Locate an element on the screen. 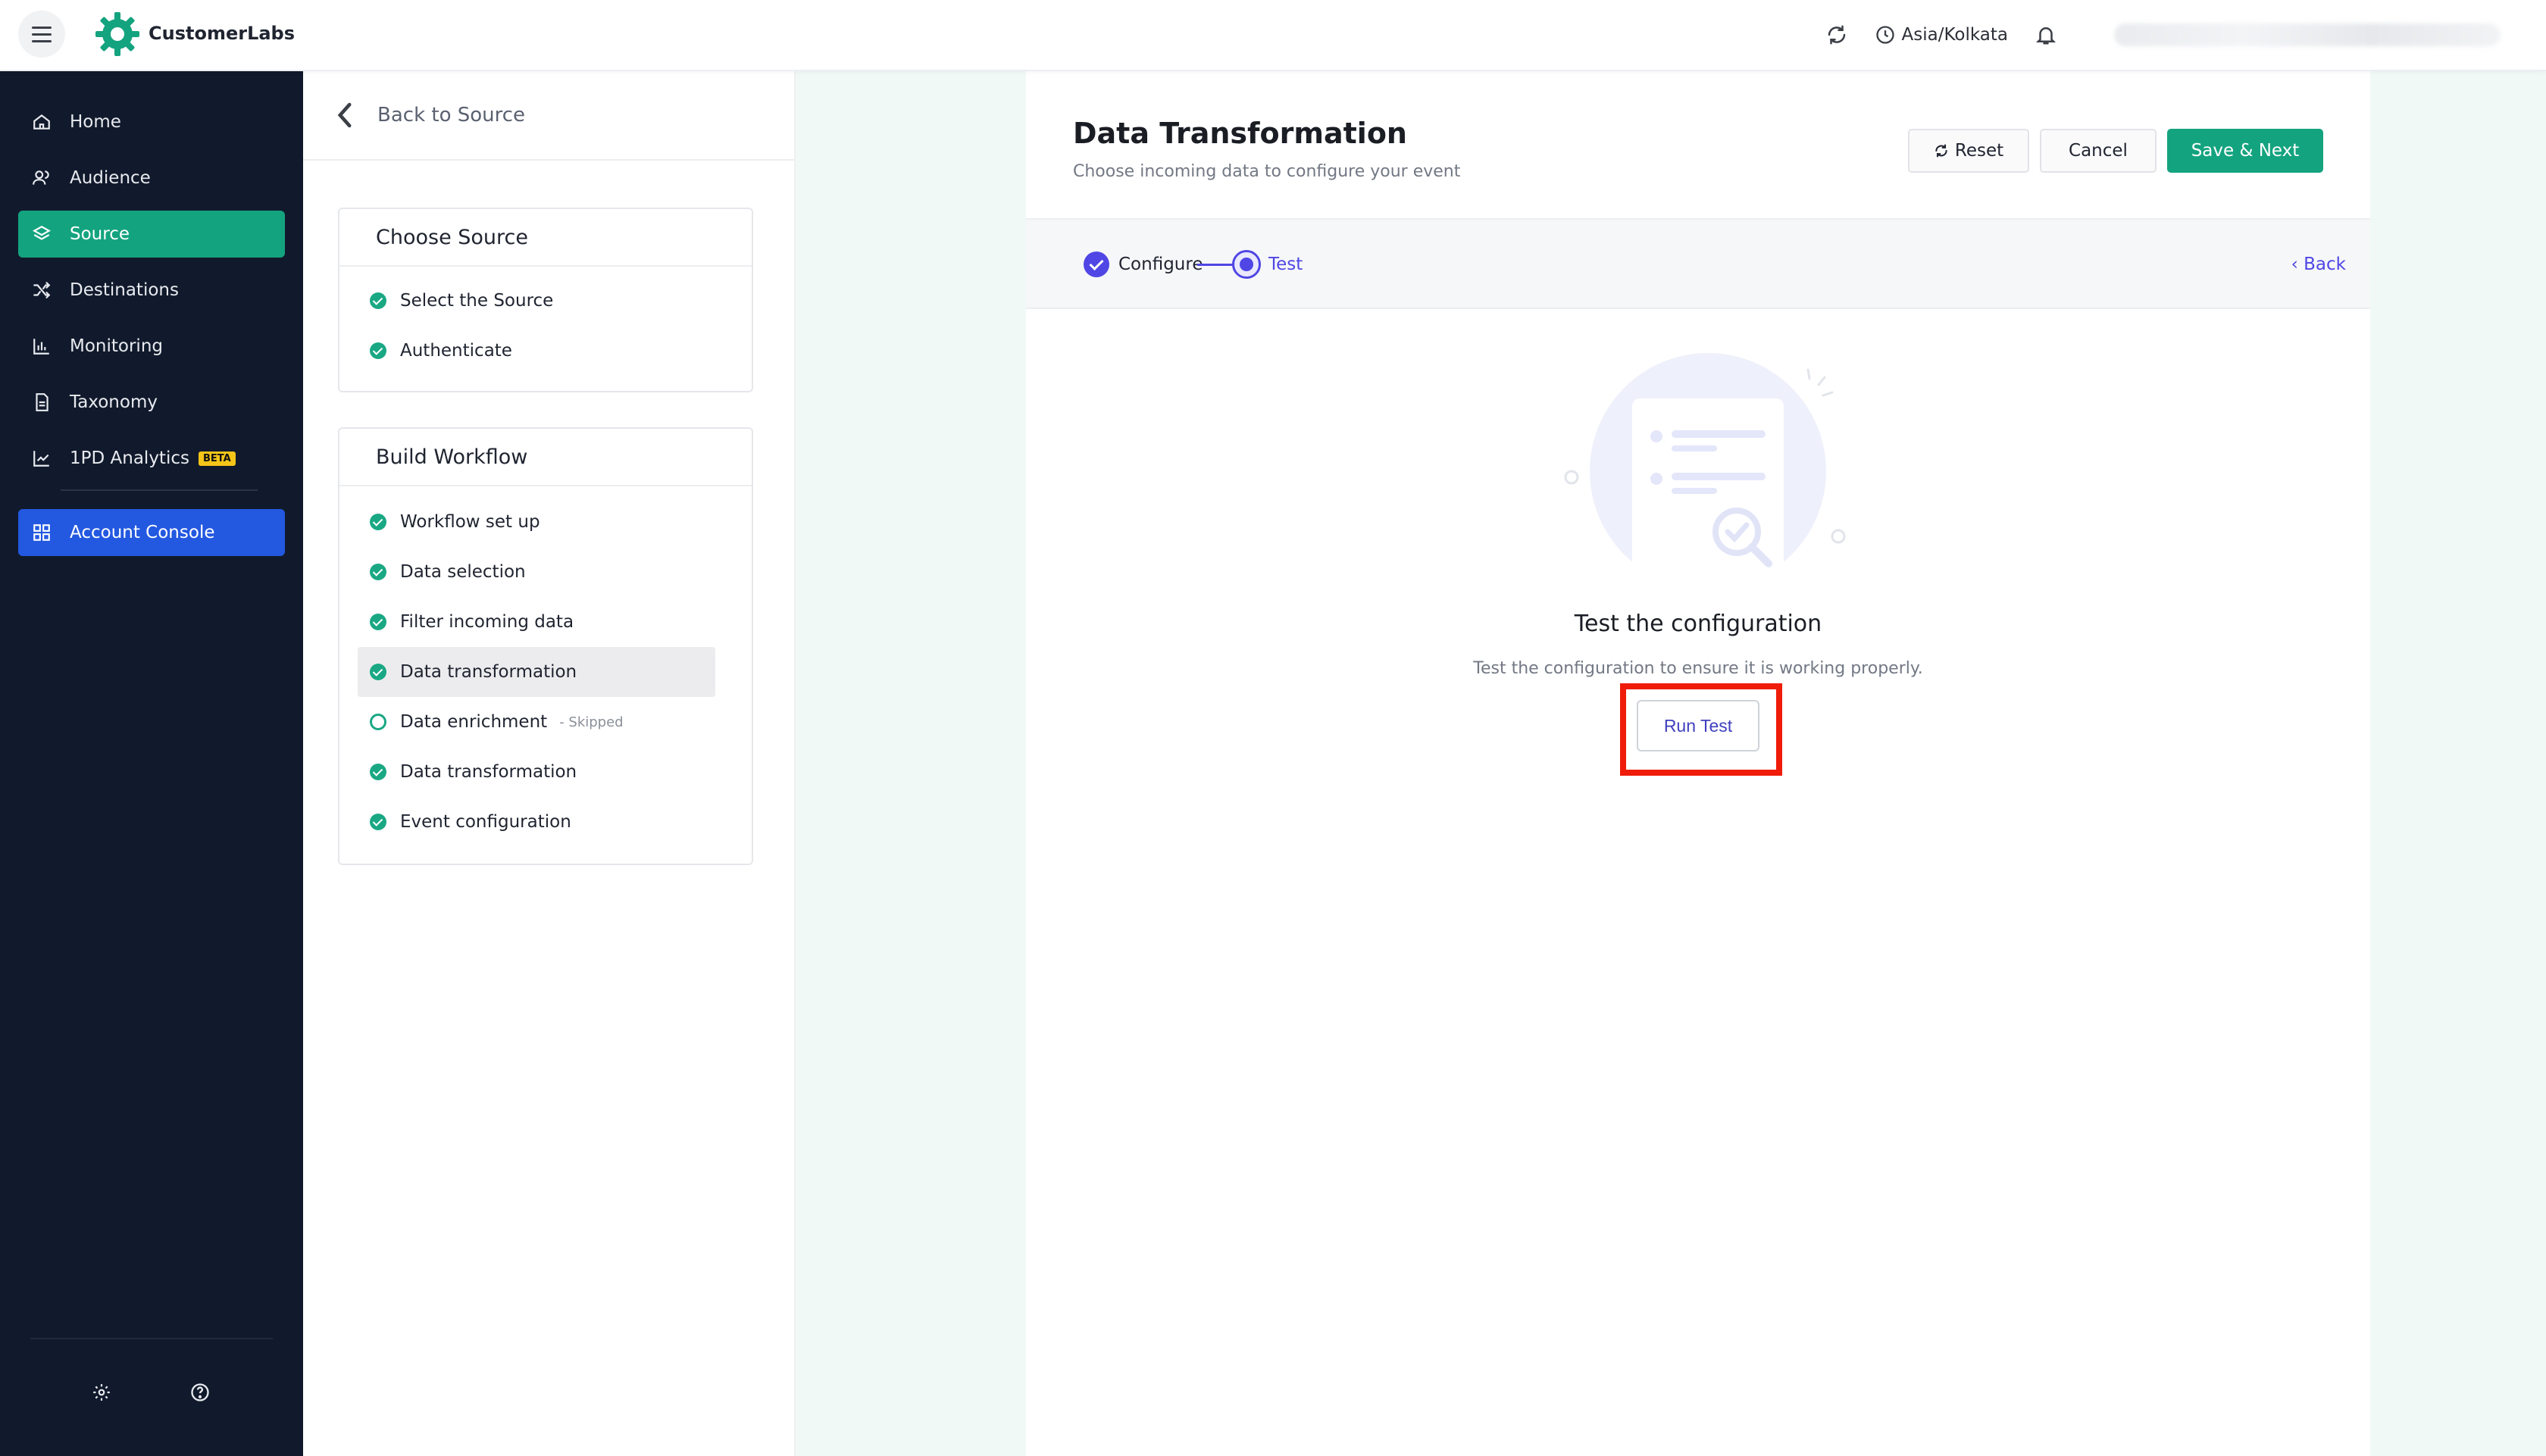 The width and height of the screenshot is (2546, 1456). timezone-label: Asia/Kolkata is located at coordinates (1954, 35).